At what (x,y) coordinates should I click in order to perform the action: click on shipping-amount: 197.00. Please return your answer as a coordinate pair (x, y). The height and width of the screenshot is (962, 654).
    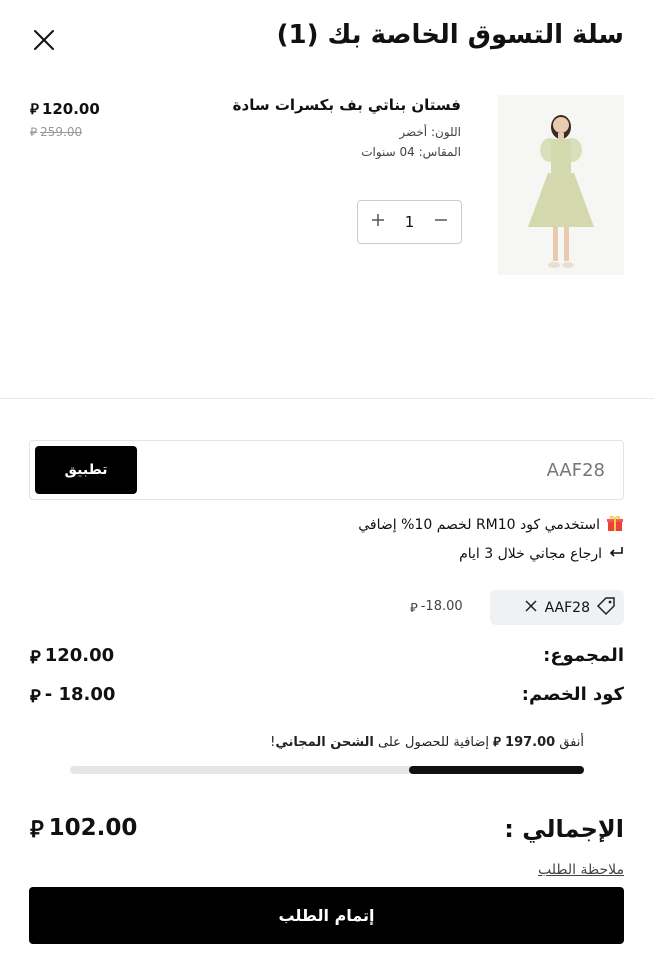
    Looking at the image, I should click on (530, 742).